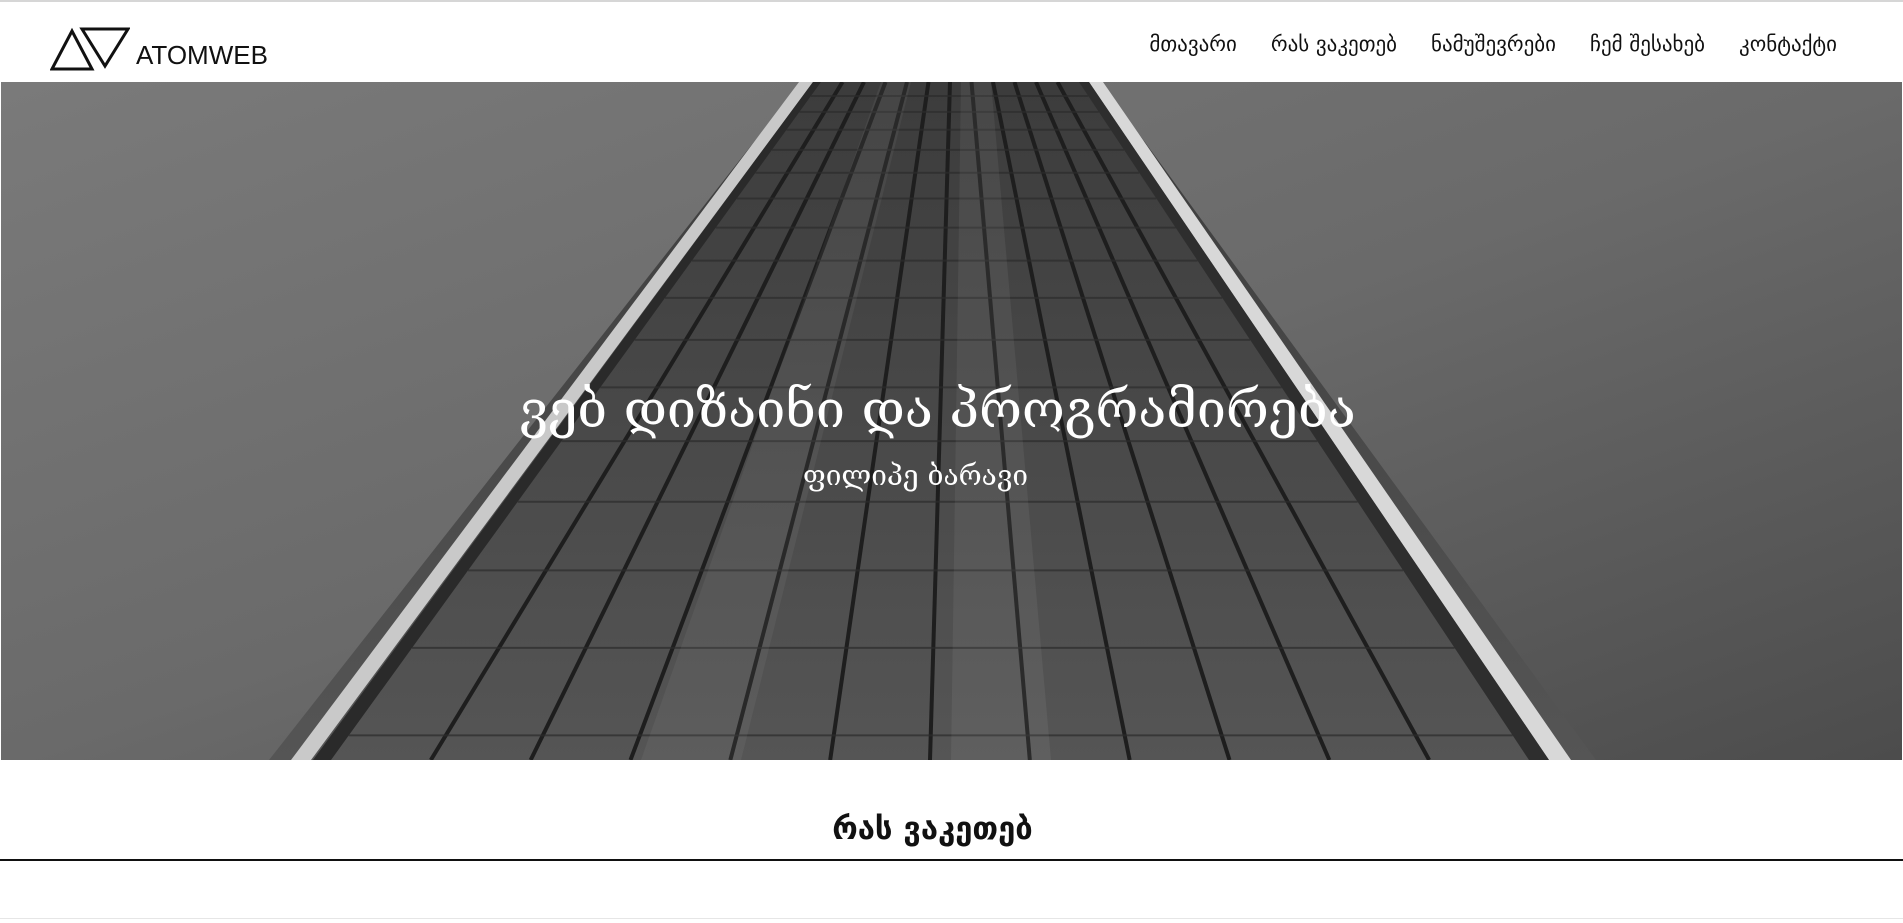 This screenshot has width=1903, height=923. Describe the element at coordinates (932, 829) in the screenshot. I see `services-section-title: რას ვაკეთებ` at that location.